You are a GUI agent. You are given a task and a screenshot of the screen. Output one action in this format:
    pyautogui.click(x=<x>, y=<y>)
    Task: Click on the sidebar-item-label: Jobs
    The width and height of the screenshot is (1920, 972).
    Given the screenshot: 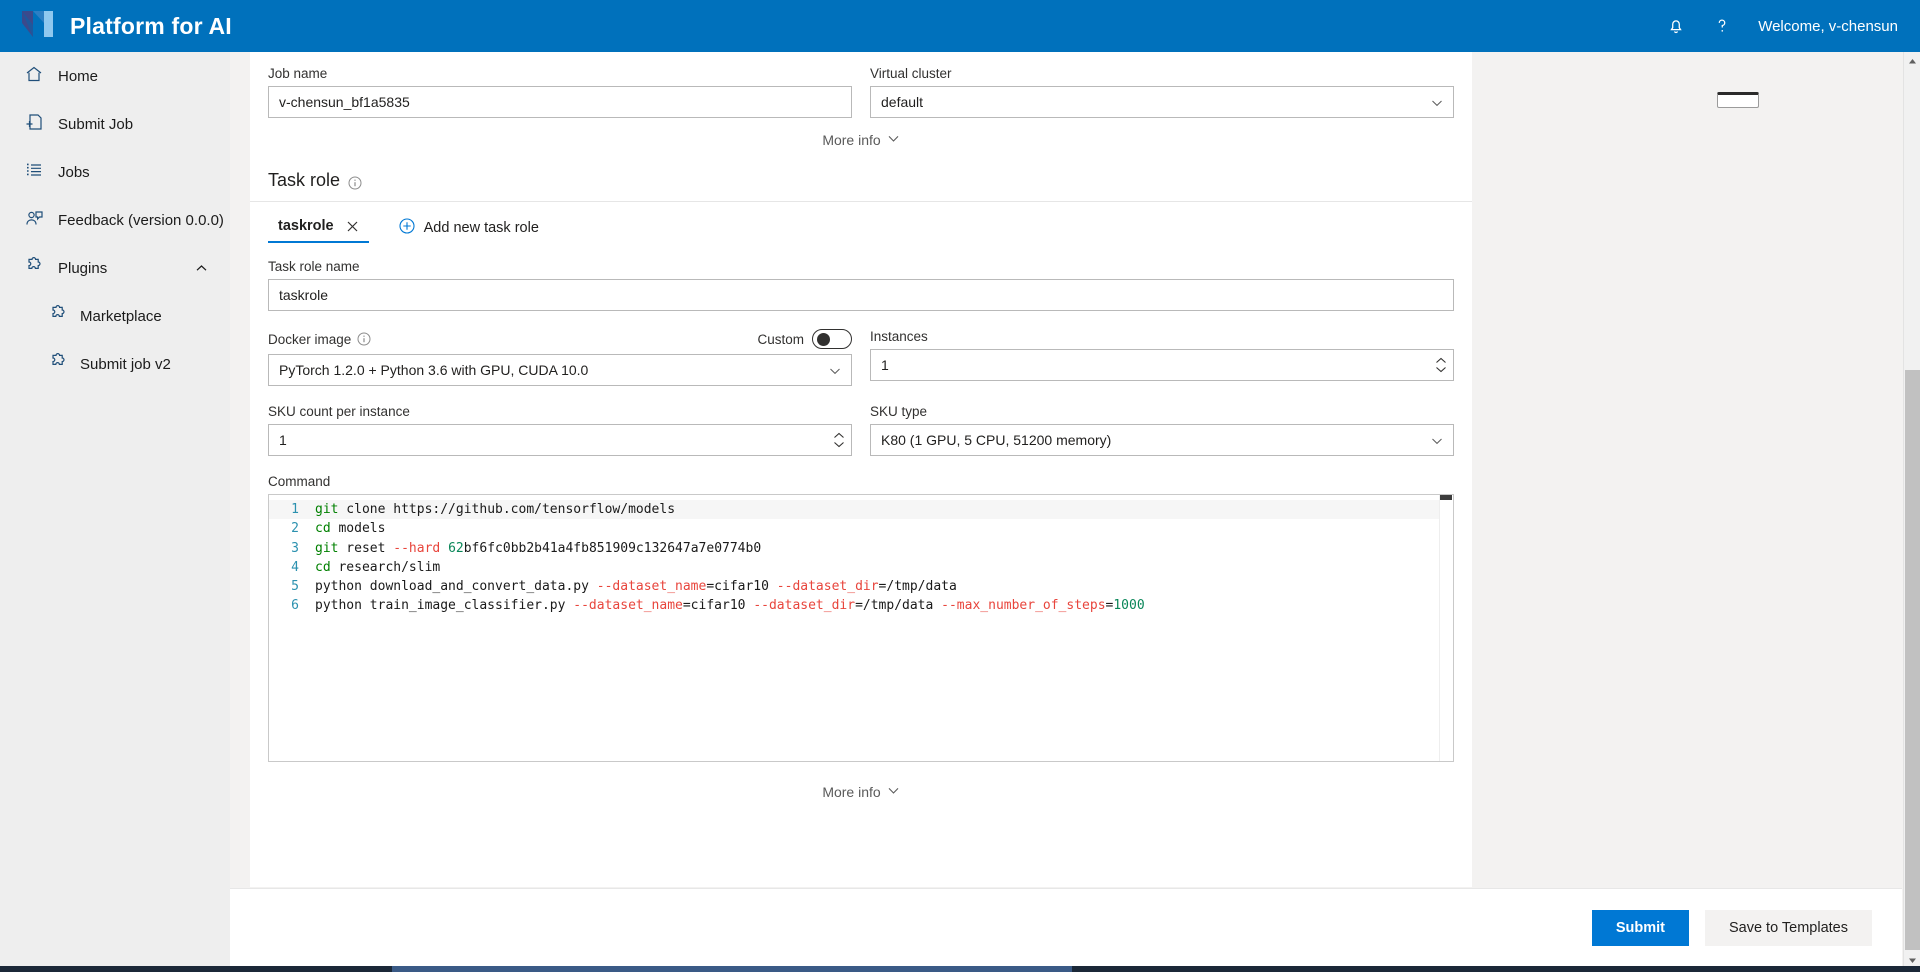 What is the action you would take?
    pyautogui.click(x=74, y=172)
    